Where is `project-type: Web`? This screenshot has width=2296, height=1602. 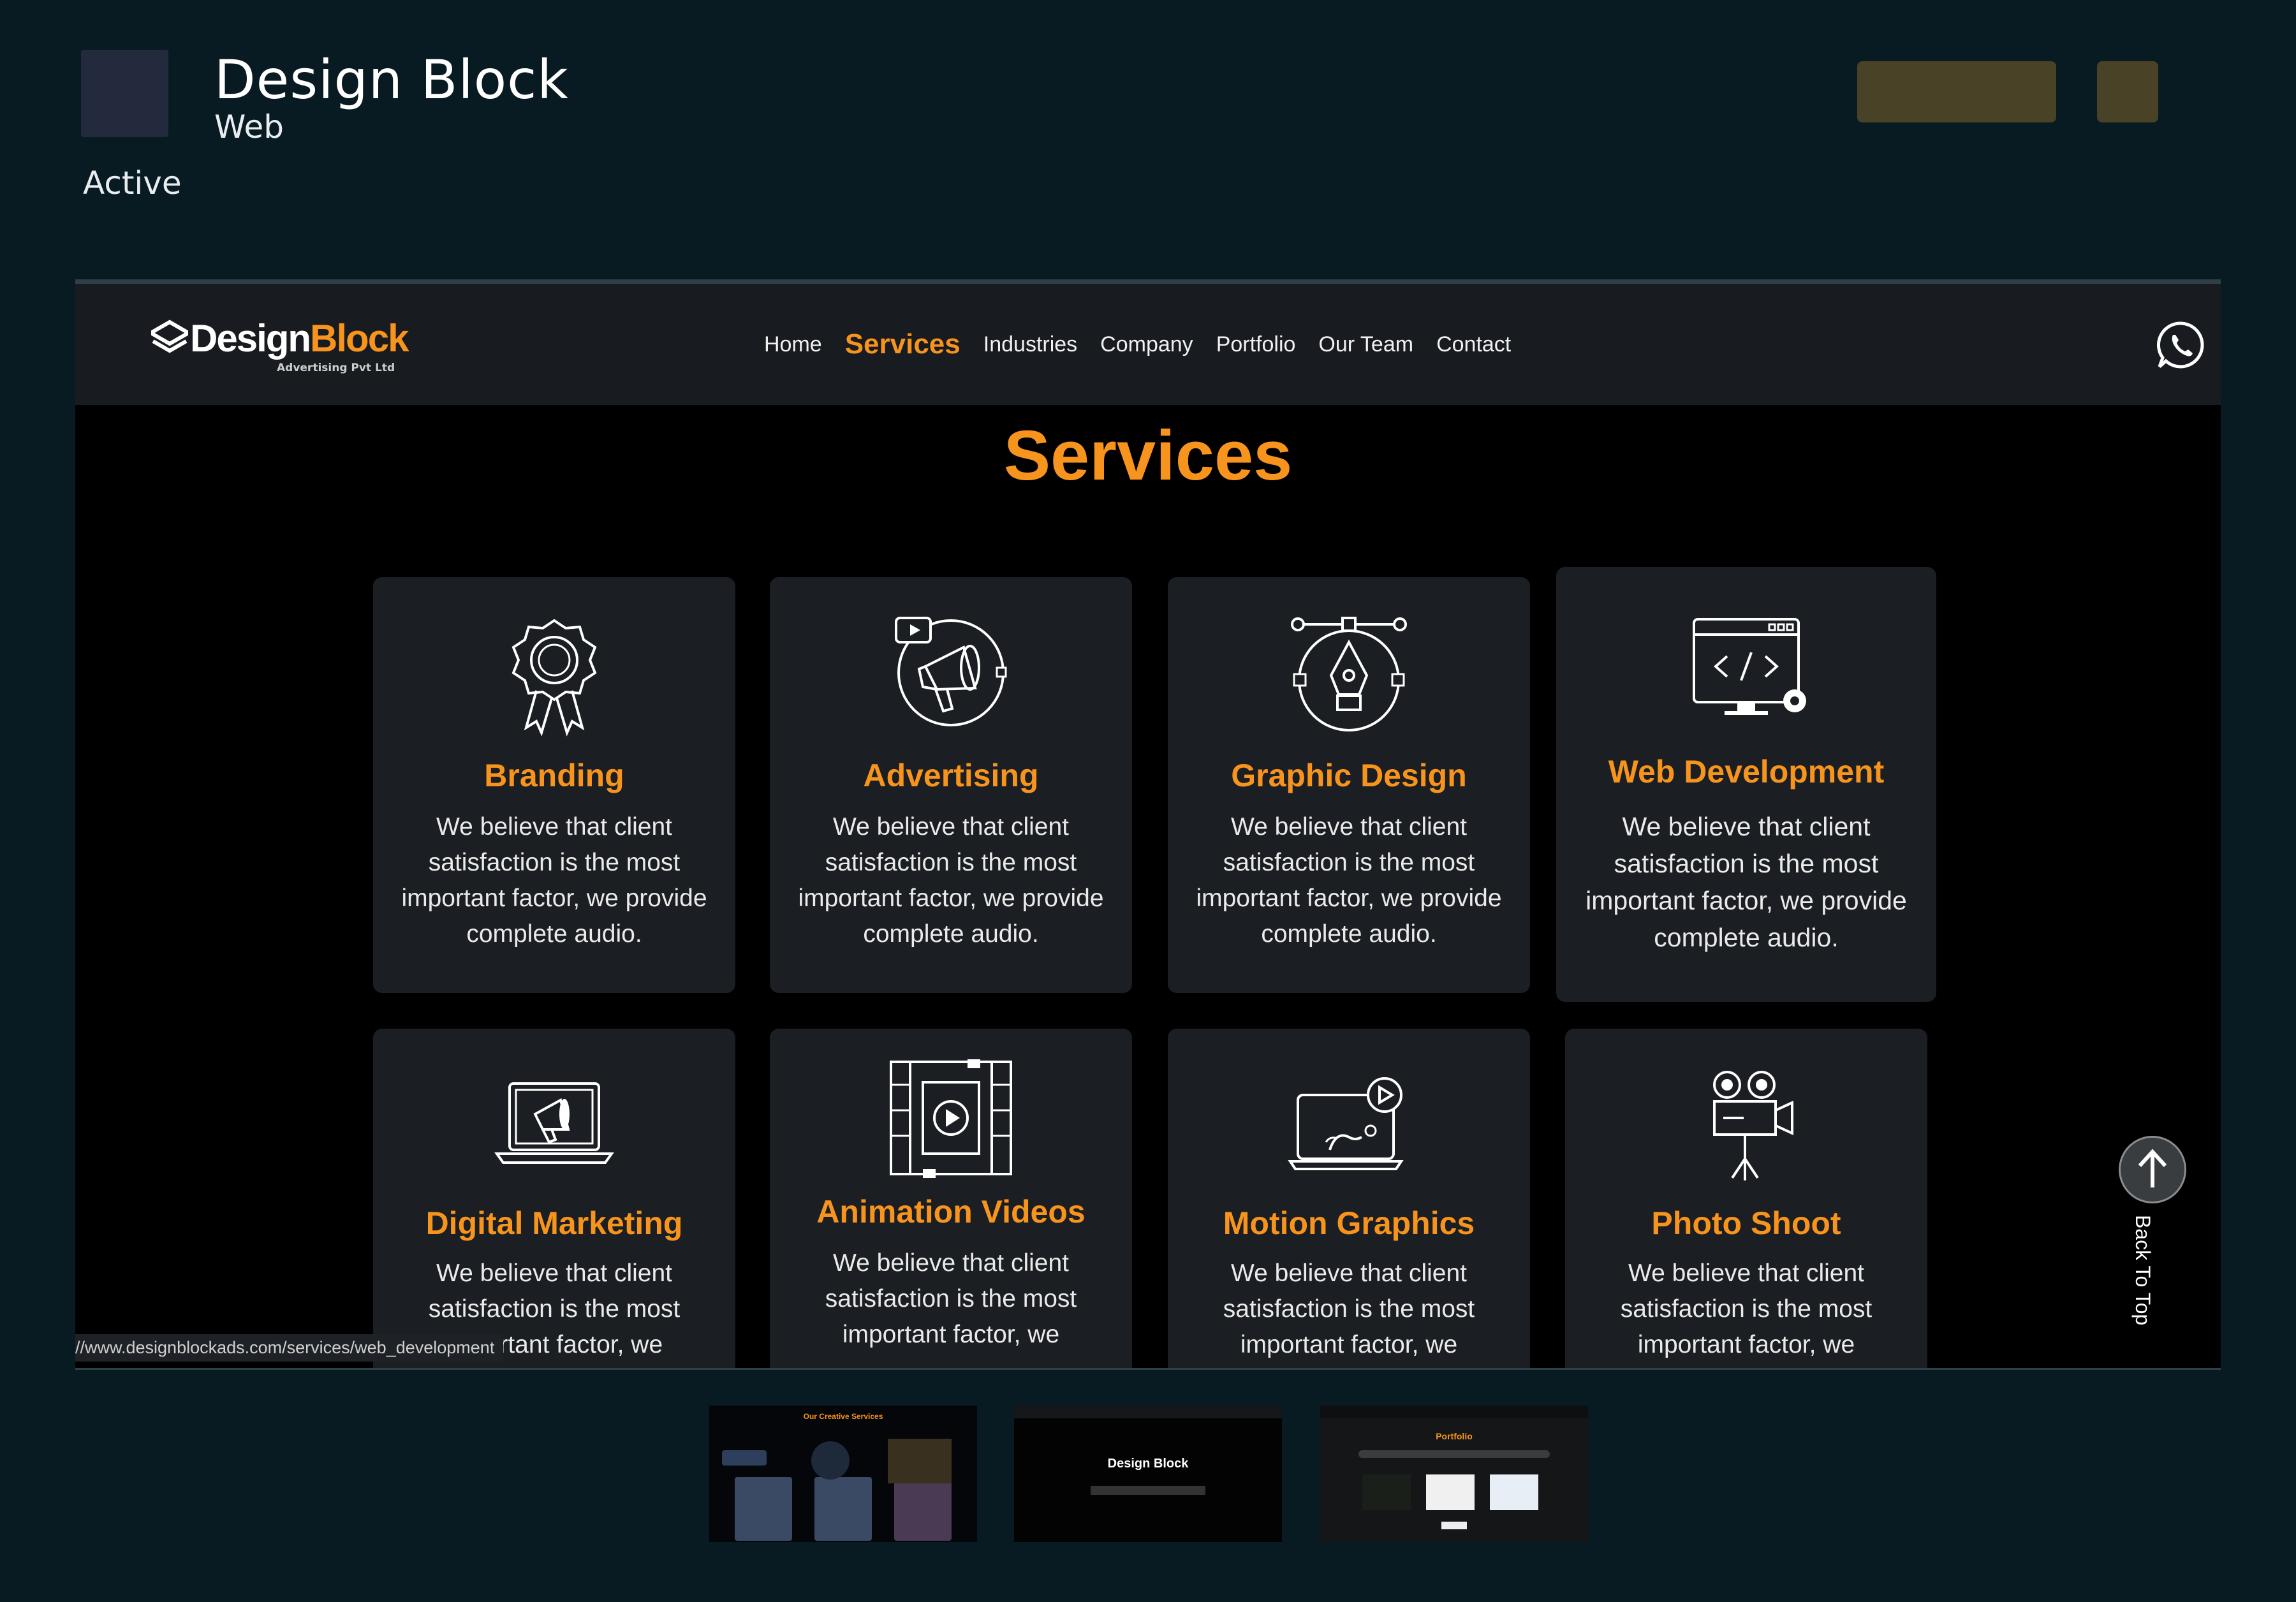 project-type: Web is located at coordinates (249, 126).